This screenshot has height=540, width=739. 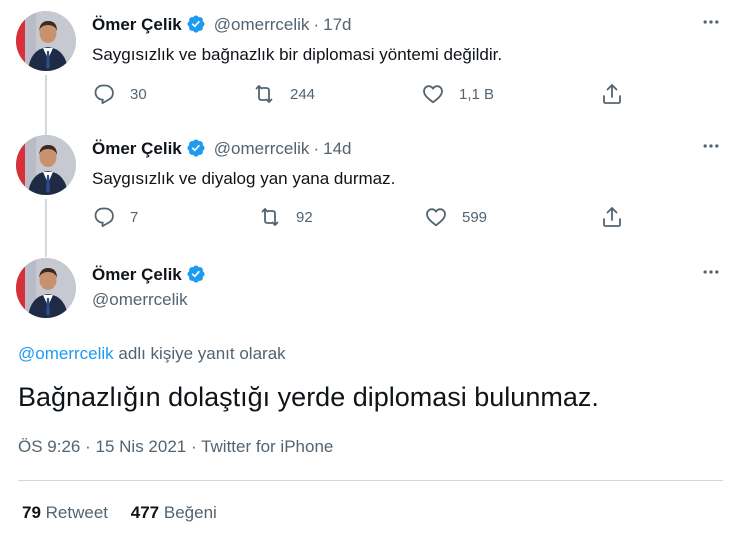 I want to click on retweet-count: 244, so click(x=303, y=94).